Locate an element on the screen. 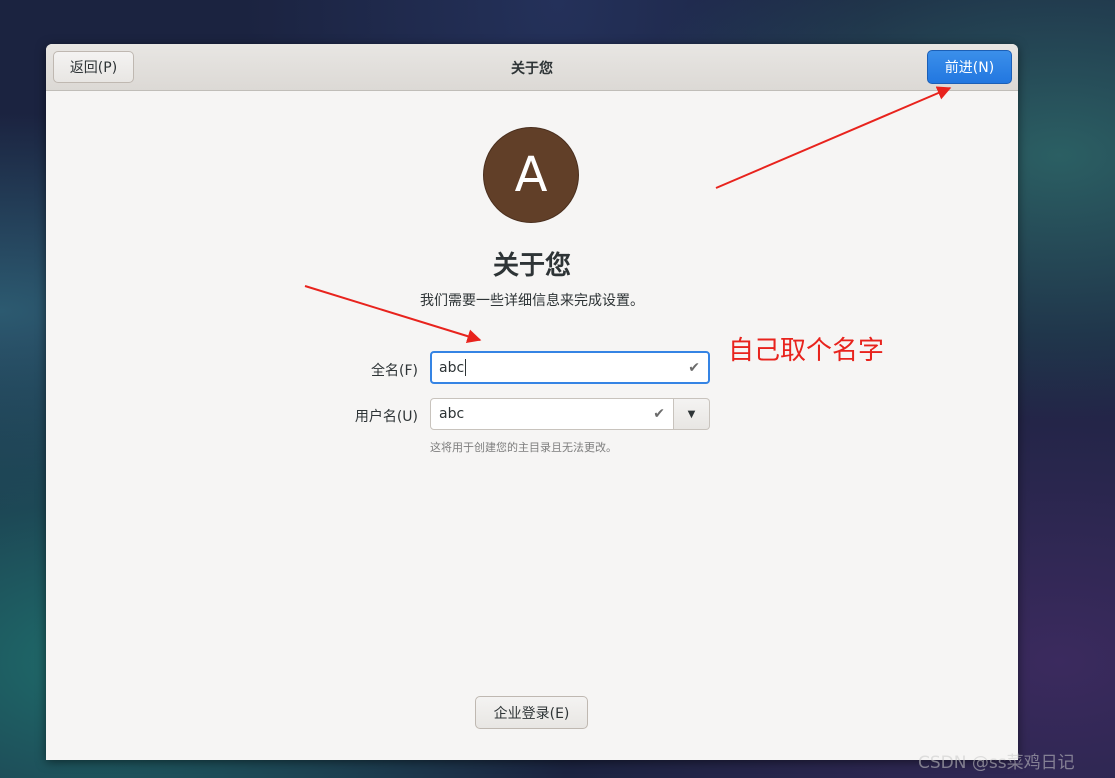  window-title: 关于您 is located at coordinates (532, 69).